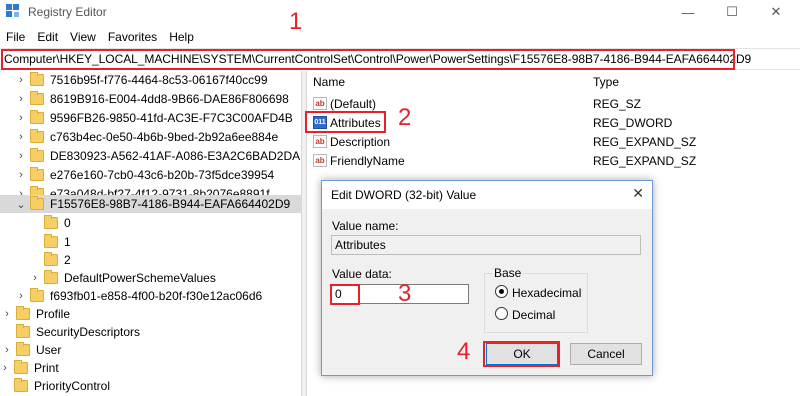  Describe the element at coordinates (533, 315) in the screenshot. I see `decimal-label: Decimal` at that location.